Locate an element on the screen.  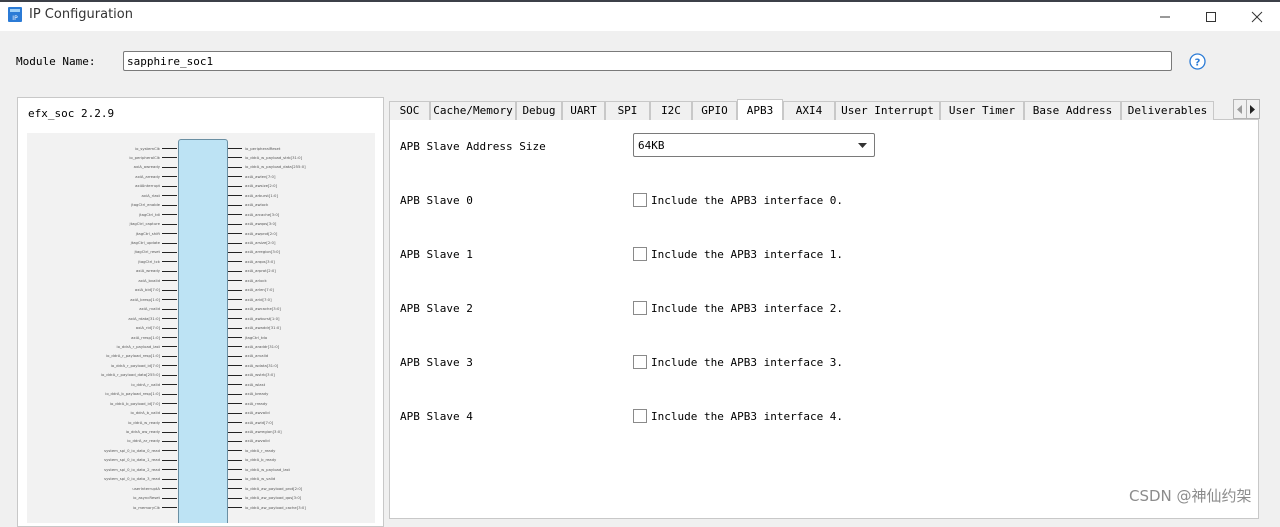
tab-scroll-right-button is located at coordinates (1253, 109).